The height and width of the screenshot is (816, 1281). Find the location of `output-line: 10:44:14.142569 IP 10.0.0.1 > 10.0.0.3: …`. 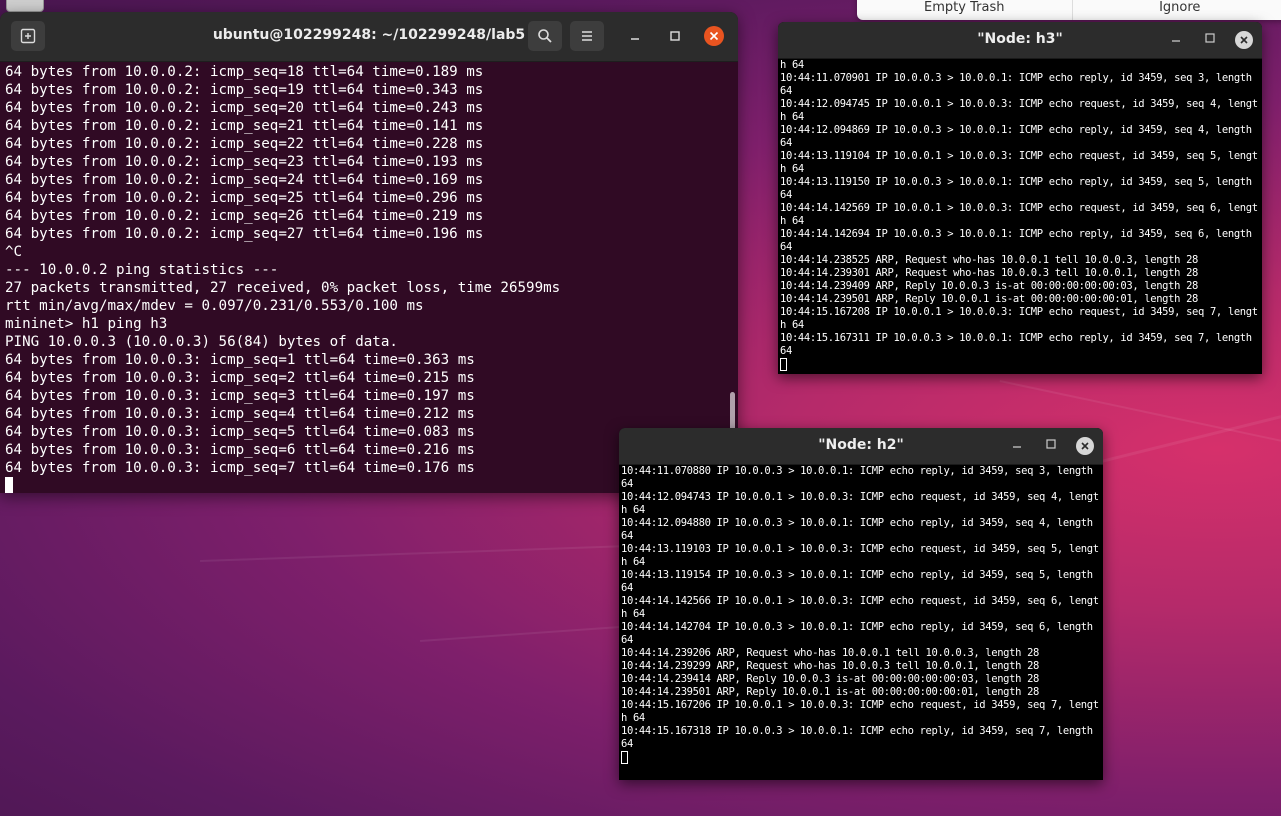

output-line: 10:44:14.142569 IP 10.0.0.1 > 10.0.0.3: … is located at coordinates (1019, 208).